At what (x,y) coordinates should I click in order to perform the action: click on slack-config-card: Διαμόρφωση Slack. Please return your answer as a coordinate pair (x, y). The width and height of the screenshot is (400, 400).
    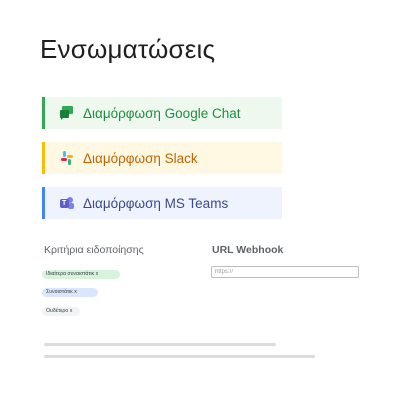
    Looking at the image, I should click on (162, 158).